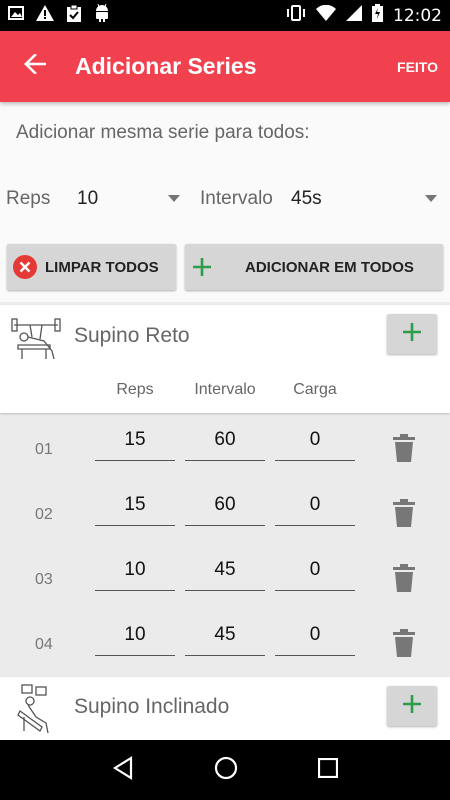  I want to click on clock-time: 12:02, so click(417, 15).